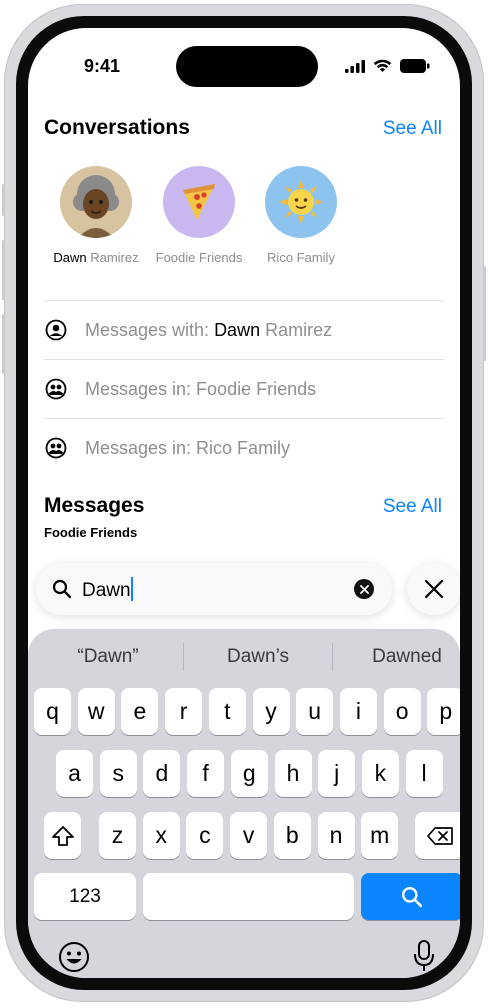  Describe the element at coordinates (424, 773) in the screenshot. I see `key-l: l` at that location.